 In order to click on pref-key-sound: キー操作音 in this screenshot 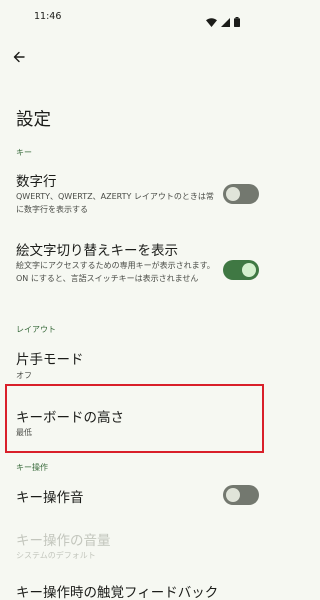, I will do `click(135, 495)`.